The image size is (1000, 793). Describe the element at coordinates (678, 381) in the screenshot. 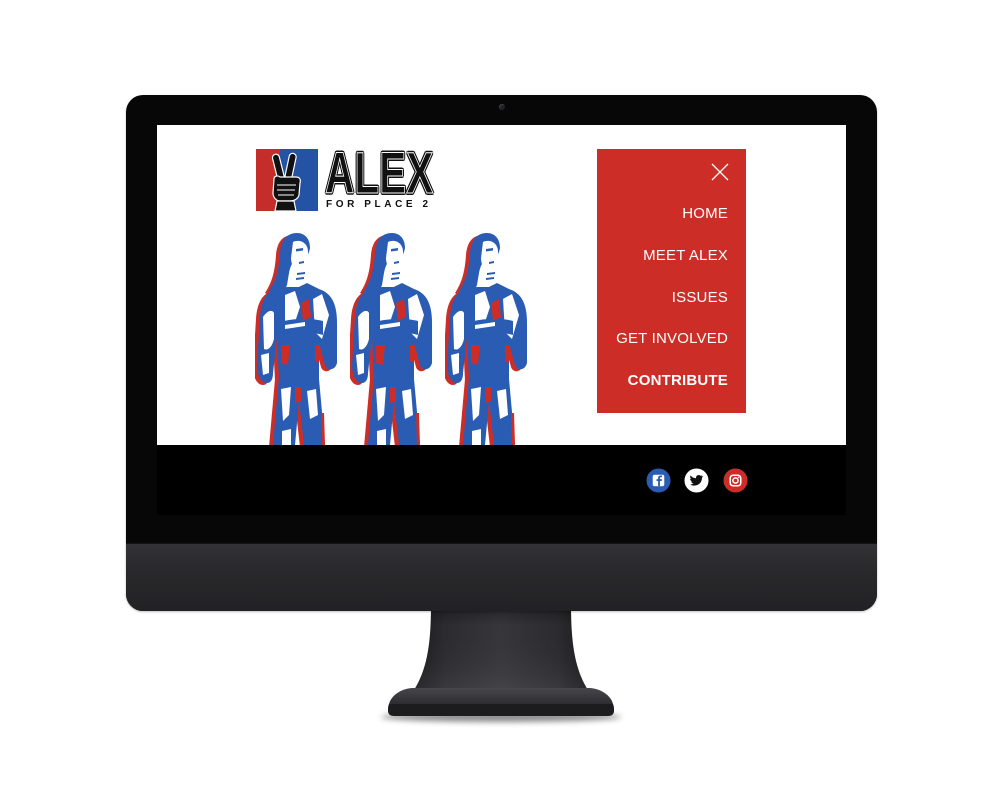

I see `nav-link-contribute: CONTRIBUTE` at that location.